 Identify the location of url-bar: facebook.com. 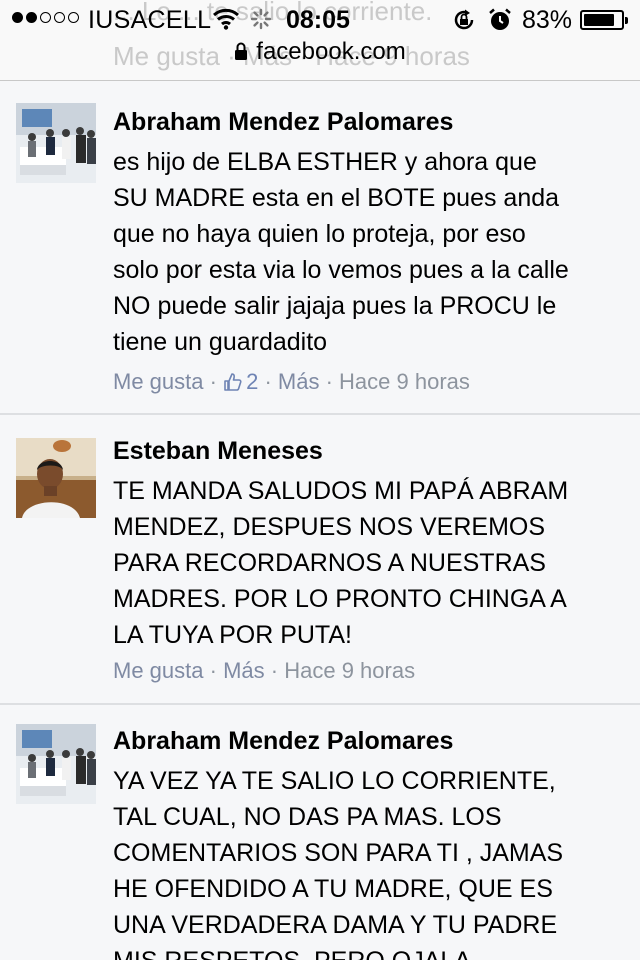
(320, 55).